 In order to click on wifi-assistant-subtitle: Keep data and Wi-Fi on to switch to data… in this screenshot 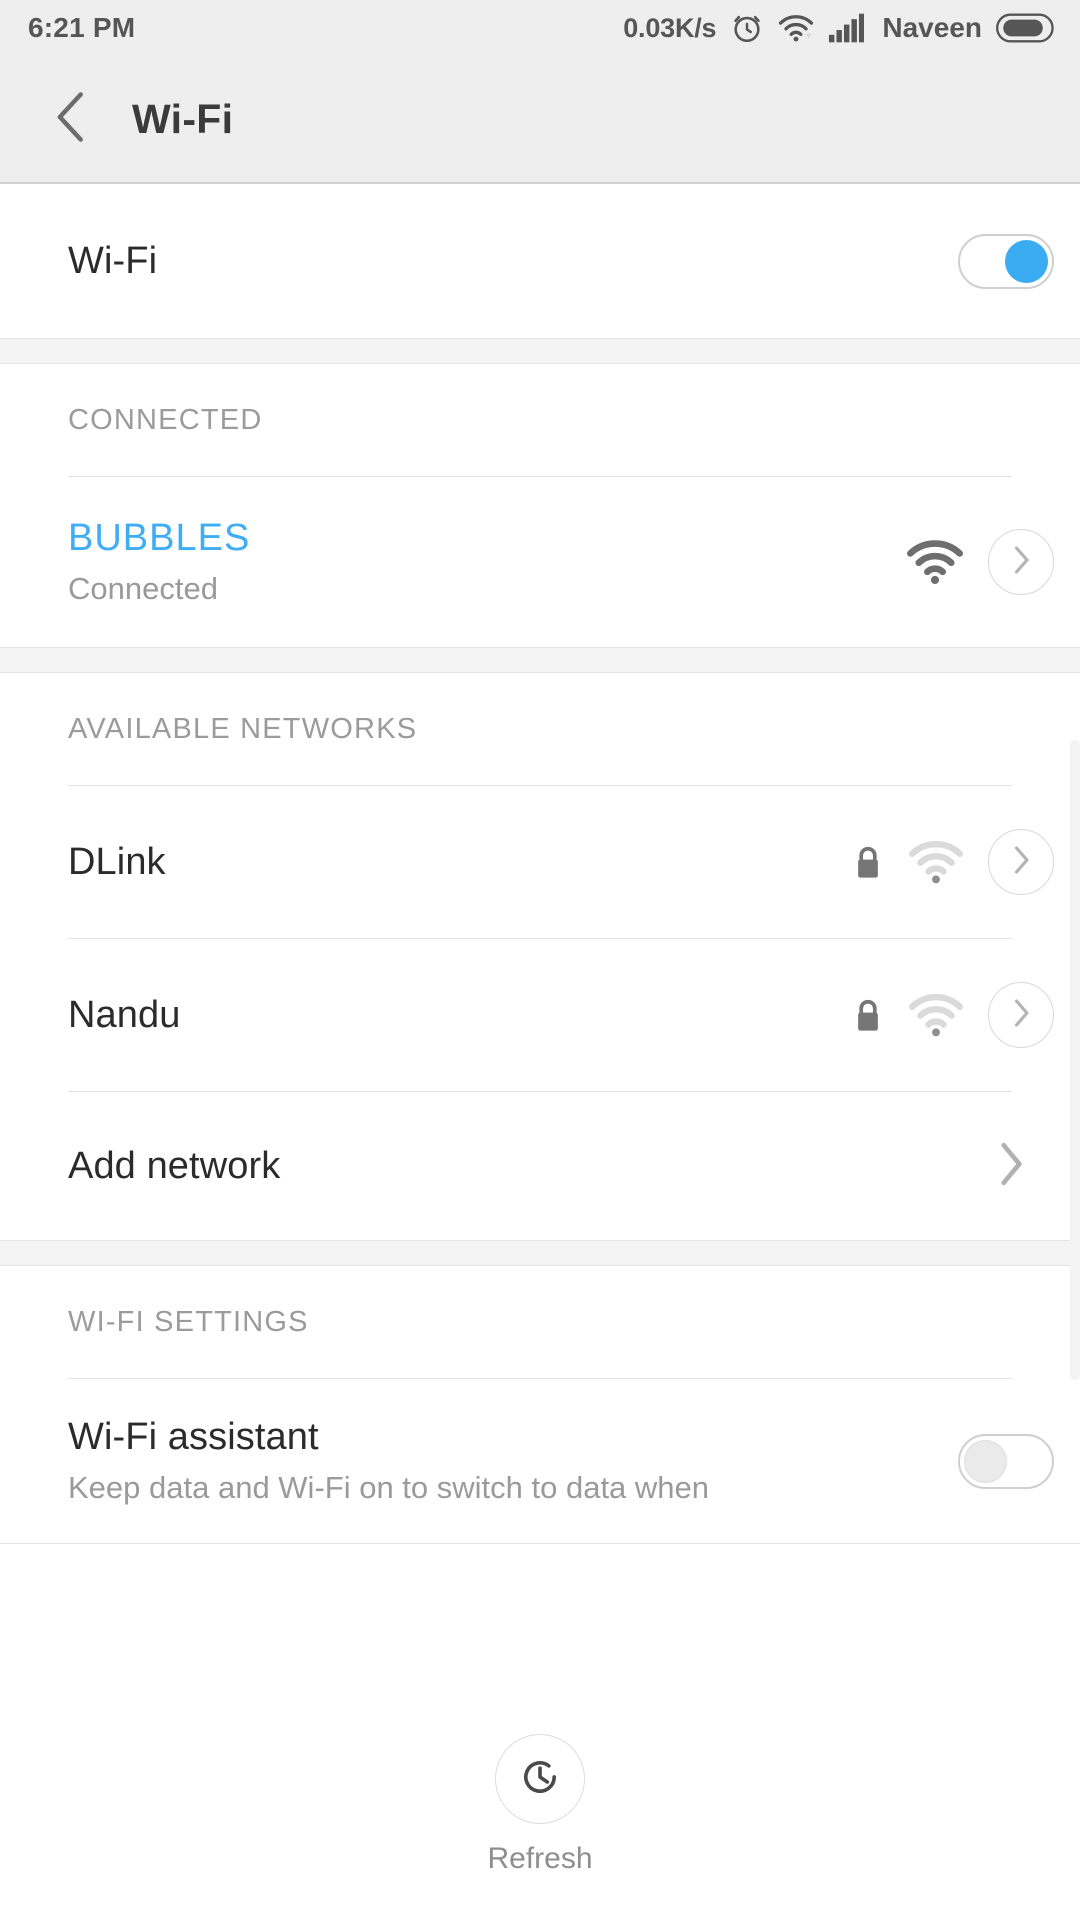, I will do `click(389, 1487)`.